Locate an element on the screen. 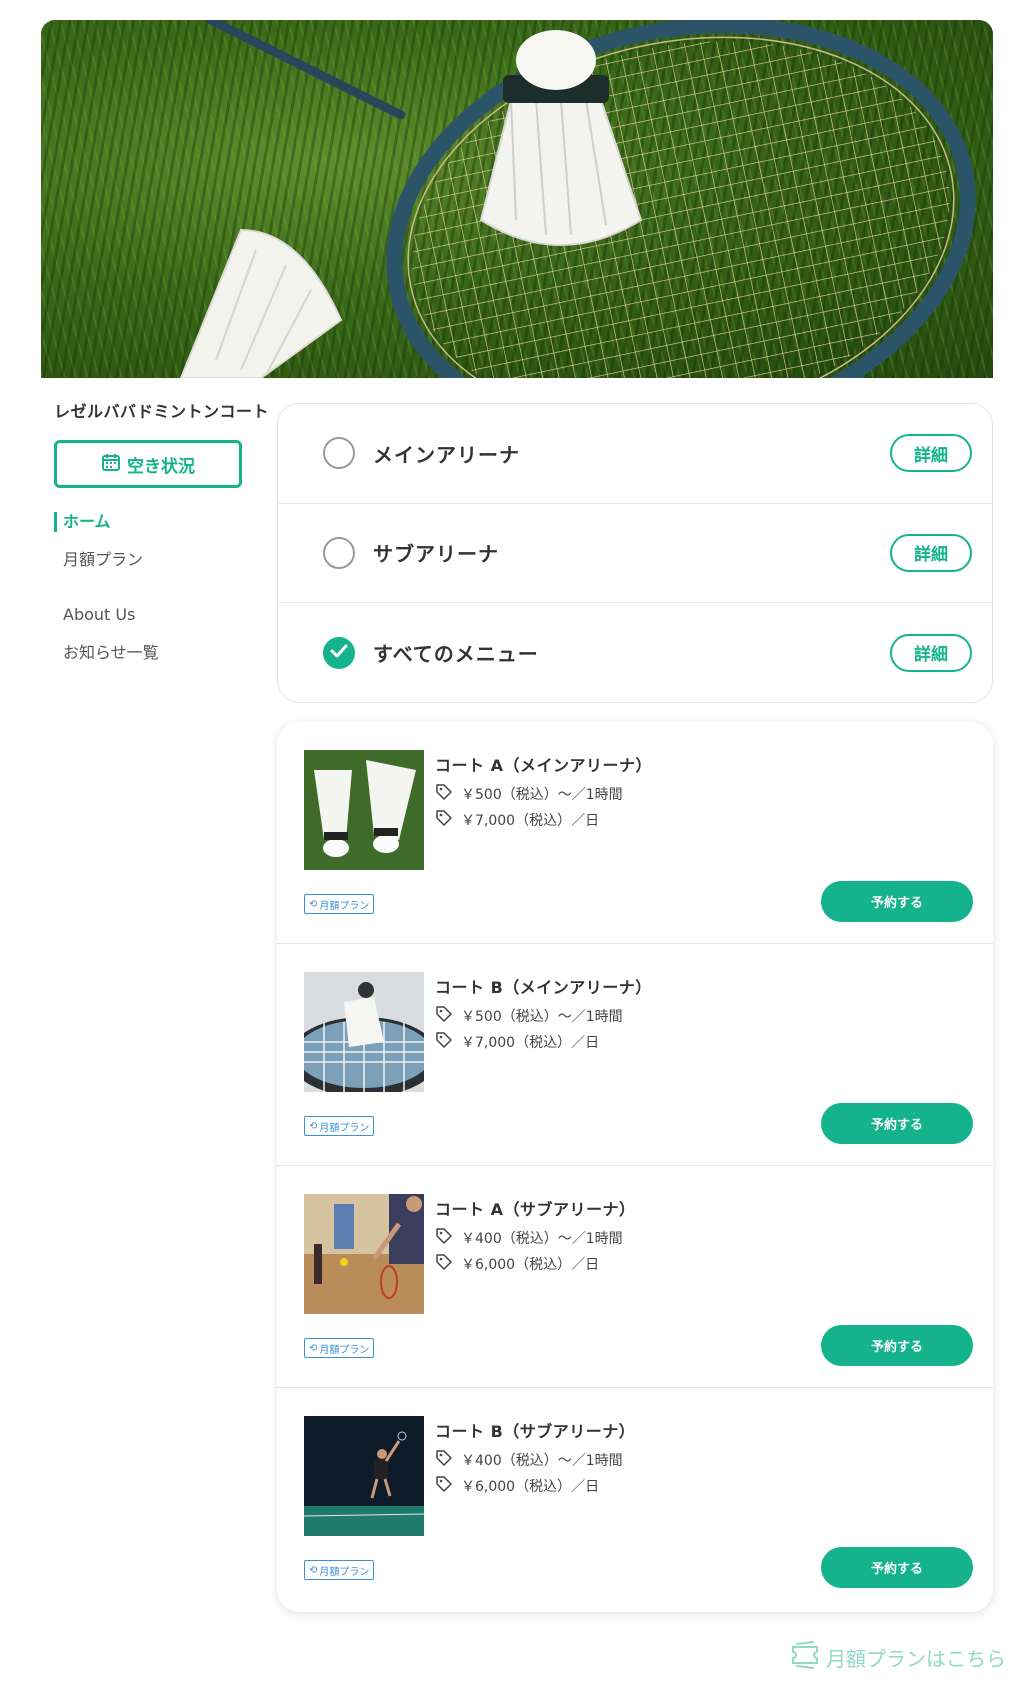 The height and width of the screenshot is (1697, 1036). course-name: コート A（サブアリーナ） is located at coordinates (535, 1209).